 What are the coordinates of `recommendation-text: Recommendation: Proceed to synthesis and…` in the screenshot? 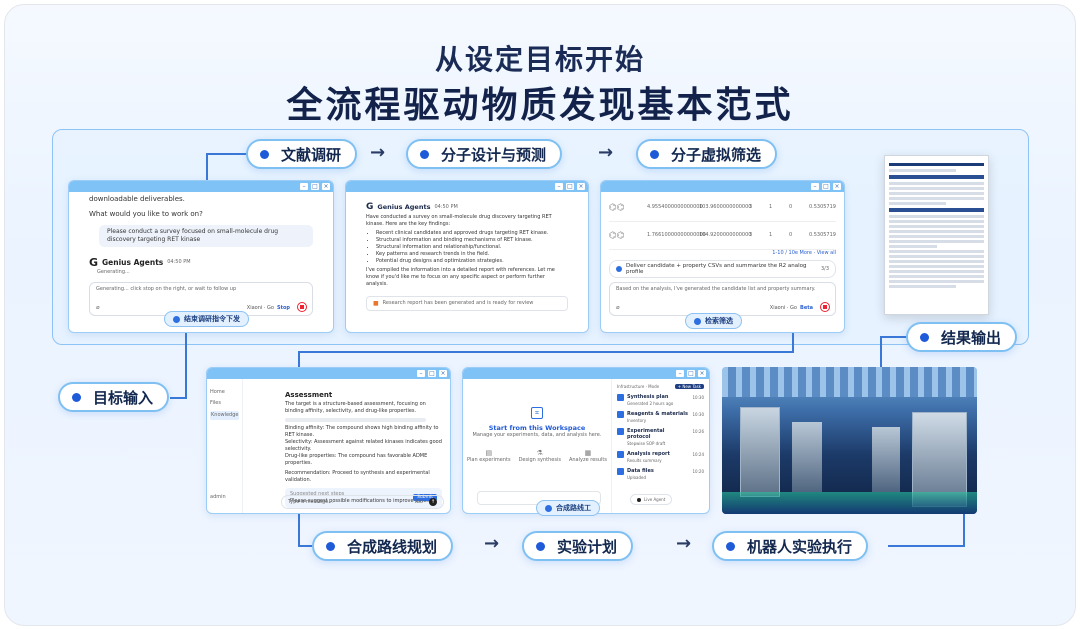 It's located at (357, 476).